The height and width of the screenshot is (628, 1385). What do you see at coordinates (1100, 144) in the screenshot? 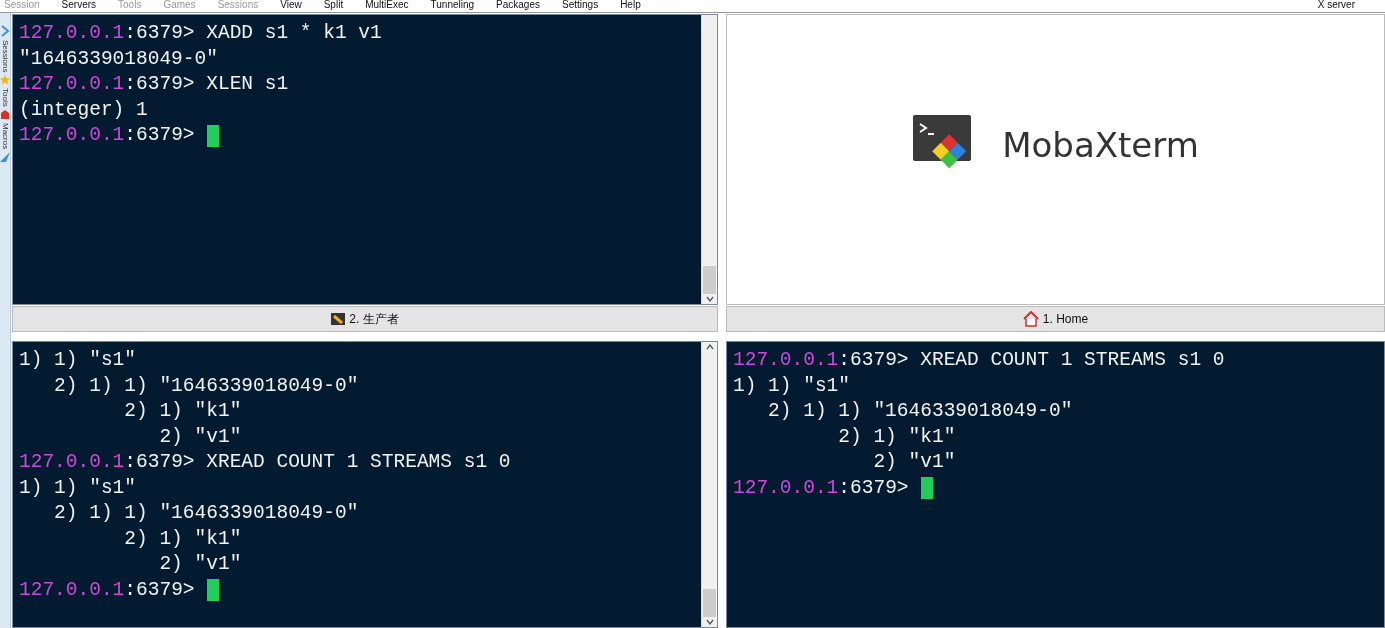
I see `brand-name: MobaXterm` at bounding box center [1100, 144].